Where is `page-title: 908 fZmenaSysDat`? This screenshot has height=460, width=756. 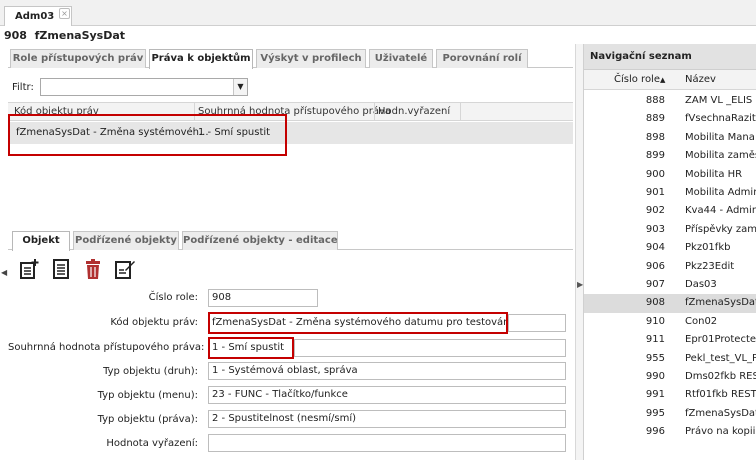 page-title: 908 fZmenaSysDat is located at coordinates (64, 35).